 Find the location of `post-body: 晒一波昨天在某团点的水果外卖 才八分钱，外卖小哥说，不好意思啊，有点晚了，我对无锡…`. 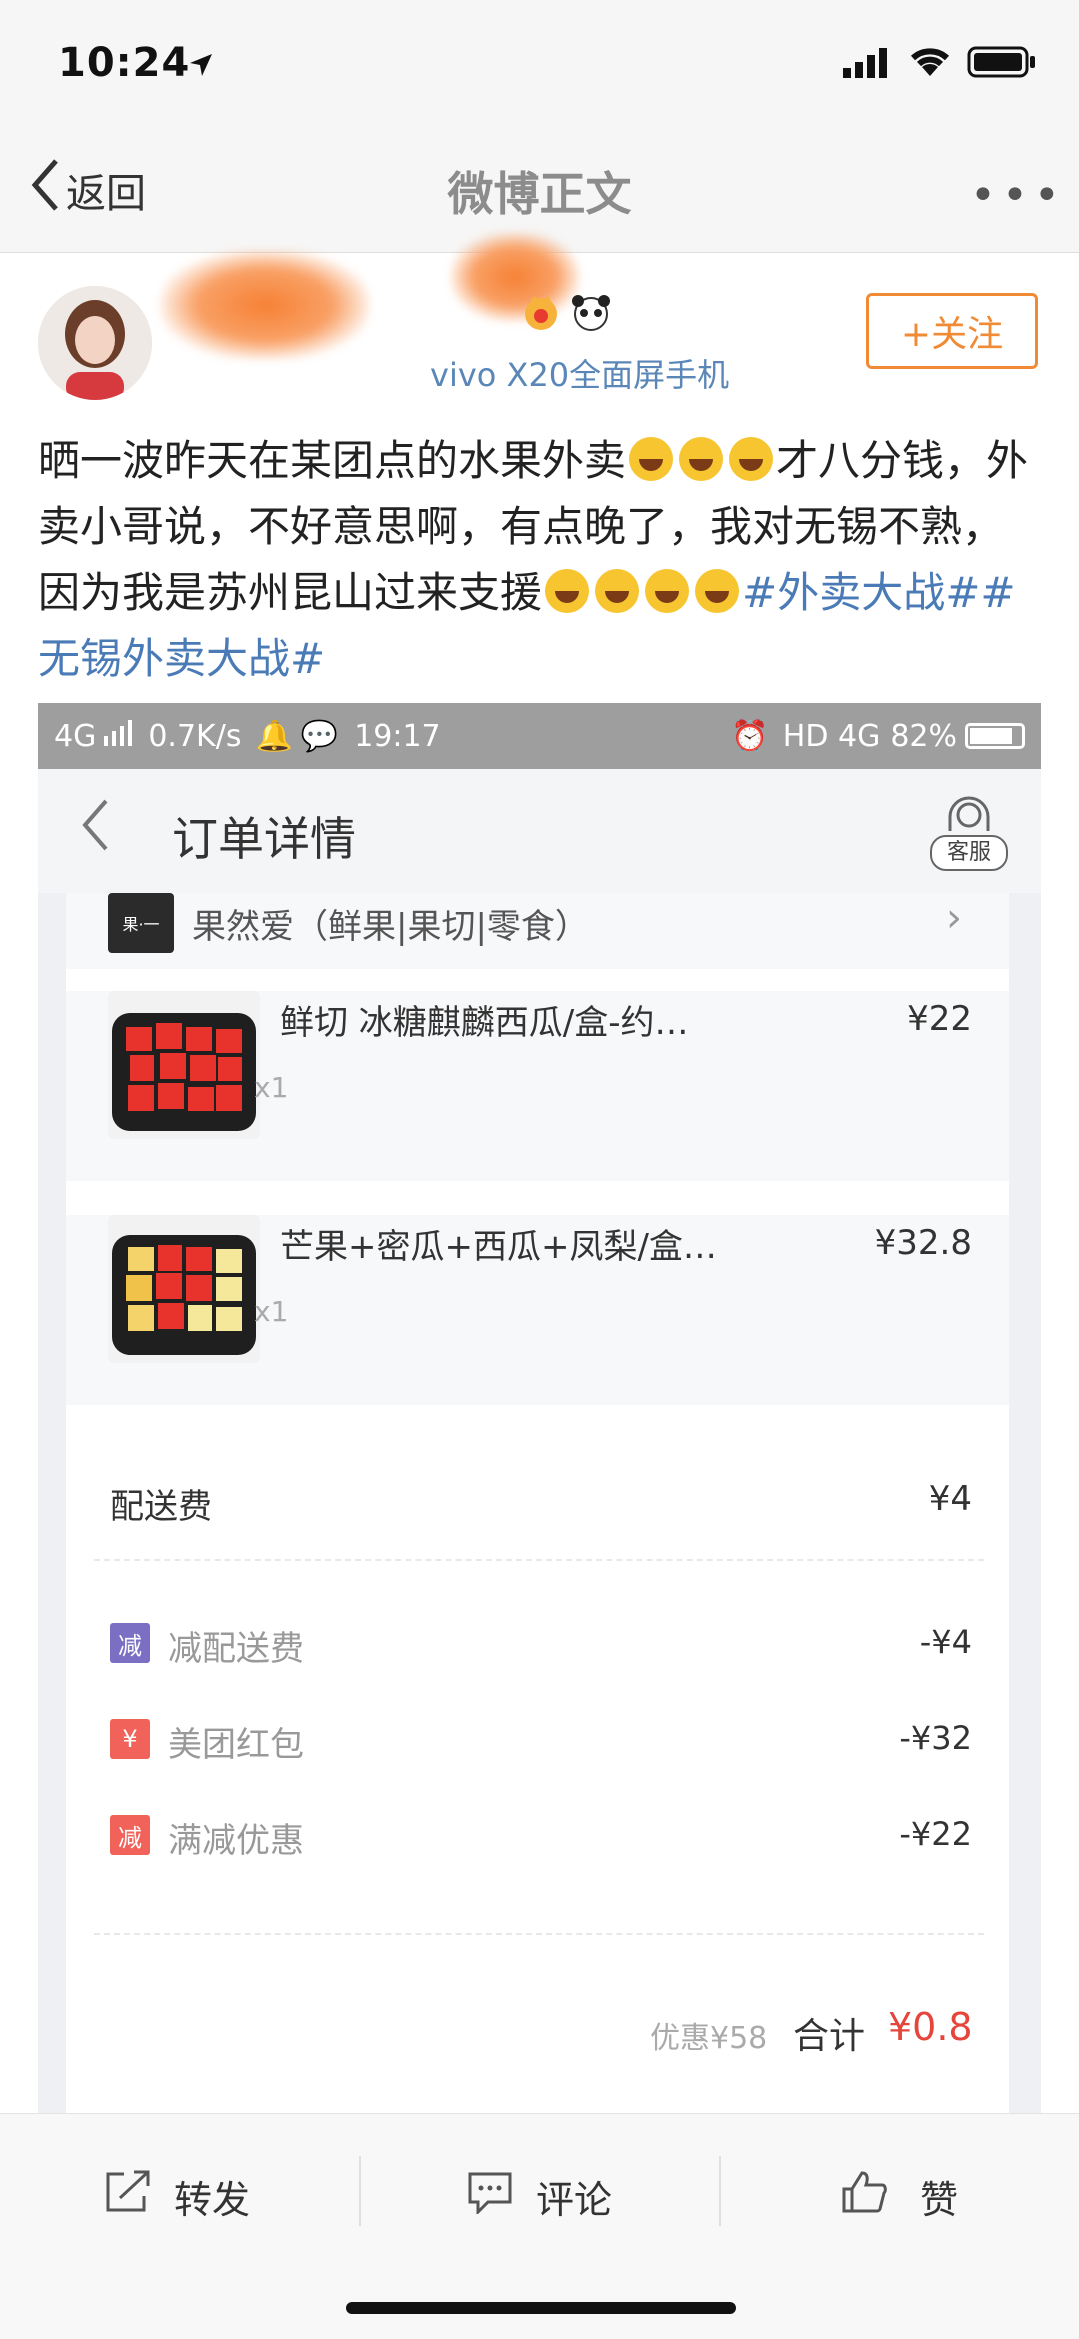

post-body: 晒一波昨天在某团点的水果外卖 才八分钱，外卖小哥说，不好意思啊，有点晚了，我对无锡… is located at coordinates (540, 560).